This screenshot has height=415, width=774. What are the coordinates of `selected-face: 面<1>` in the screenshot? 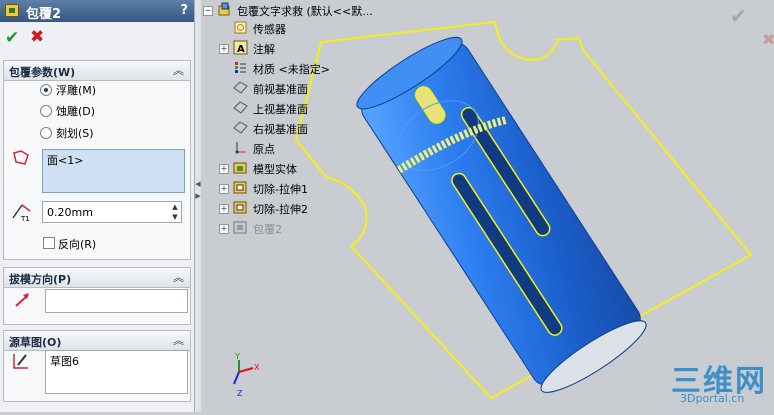 It's located at (65, 160).